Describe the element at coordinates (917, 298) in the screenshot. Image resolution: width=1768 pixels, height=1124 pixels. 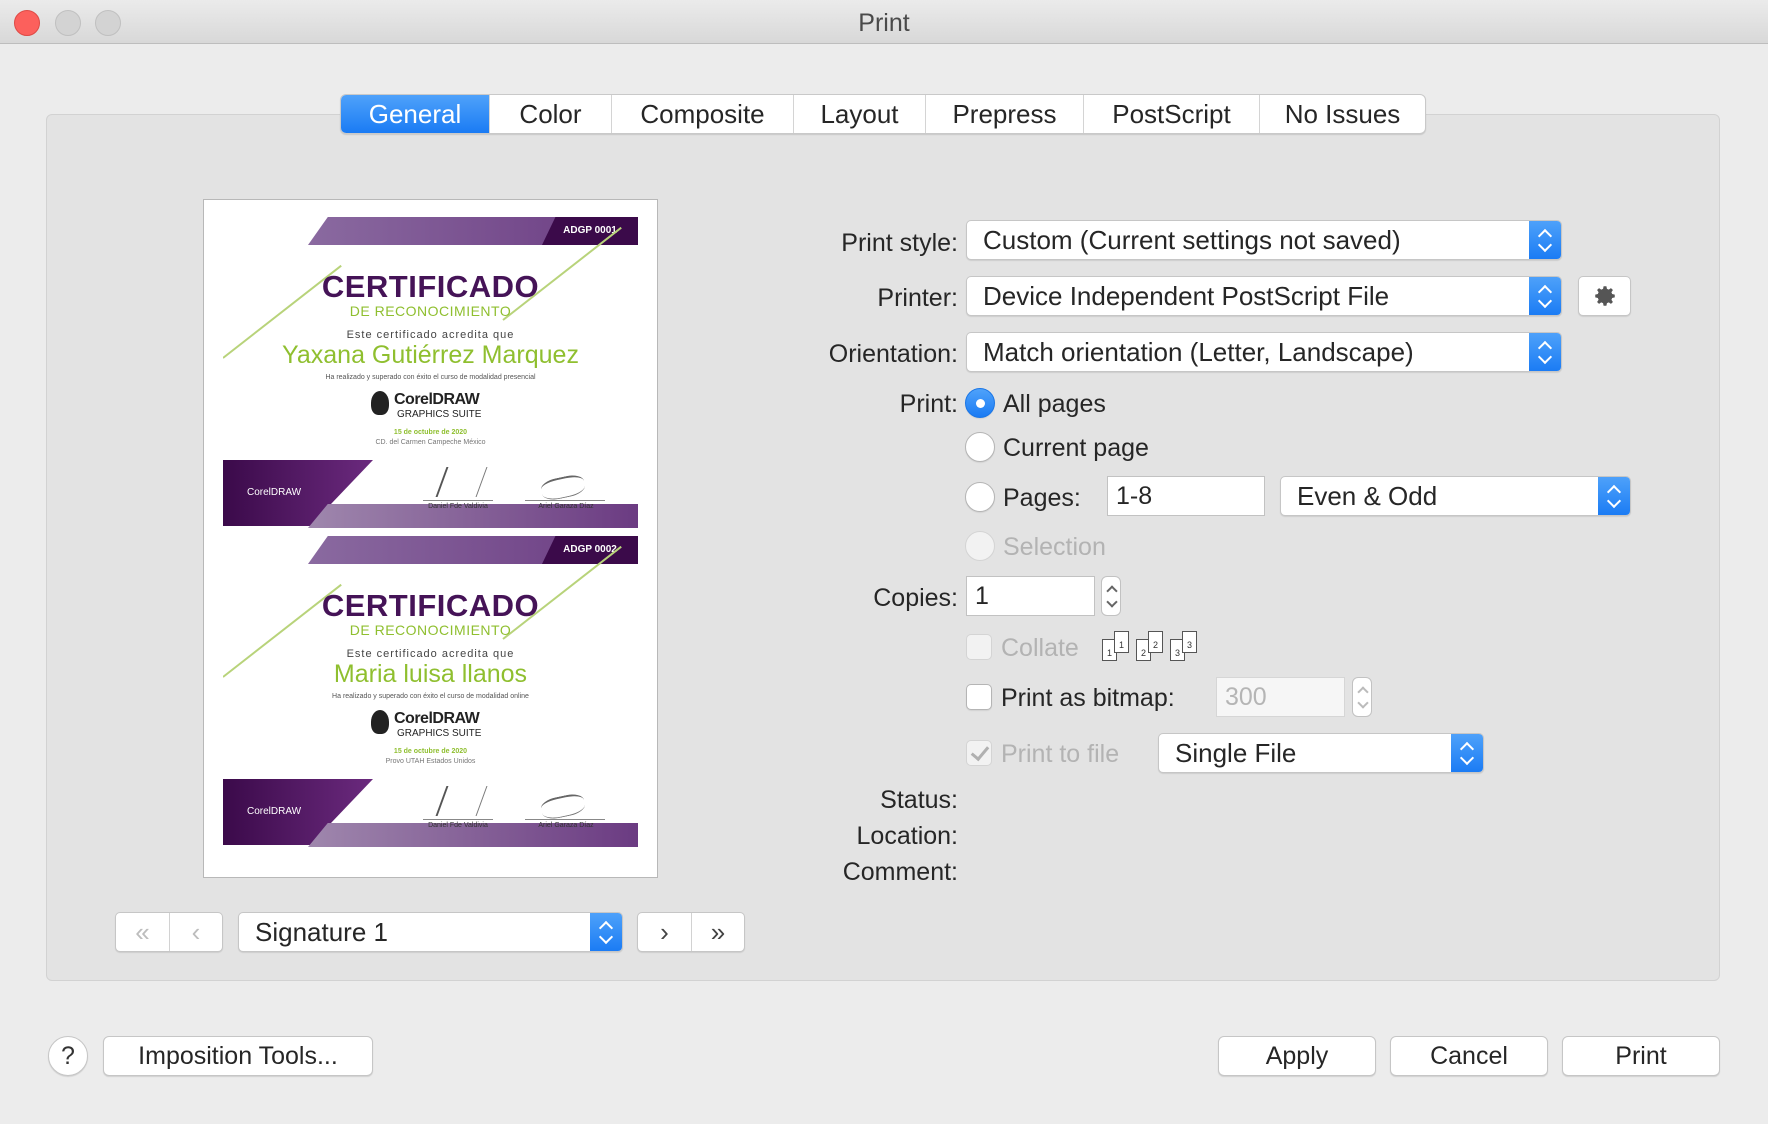
I see `printer-label: Printer:` at that location.